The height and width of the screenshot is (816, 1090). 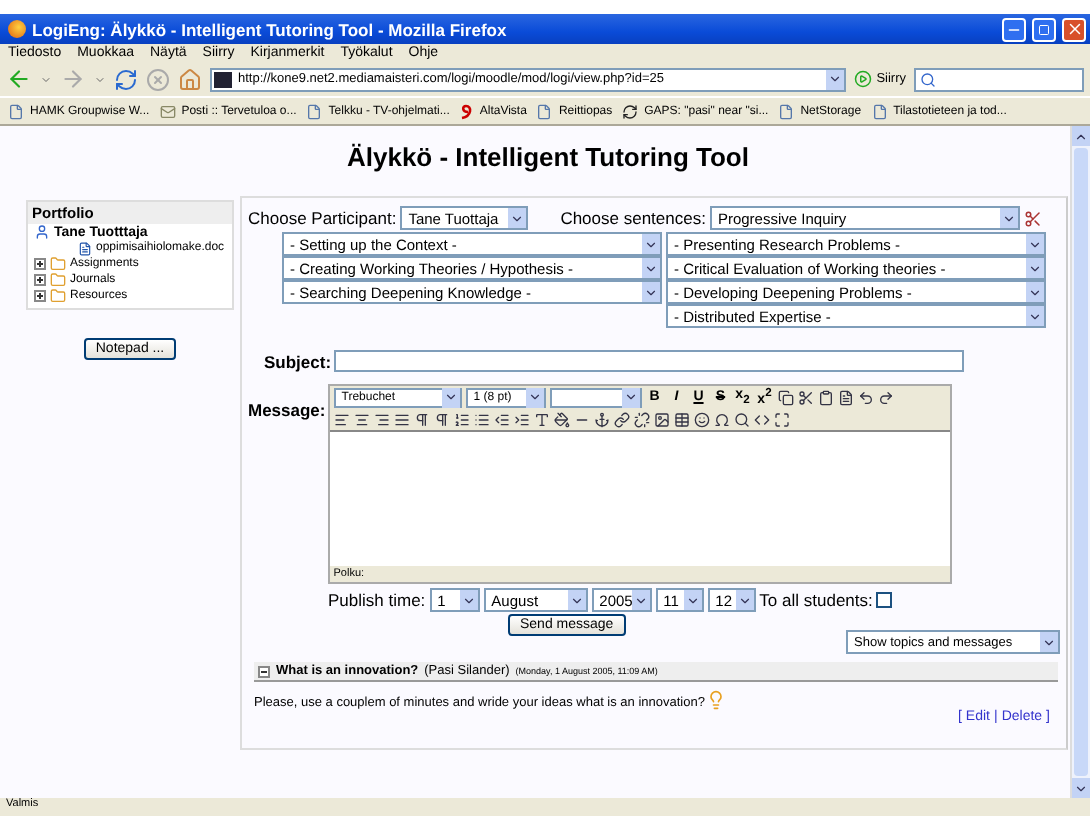 What do you see at coordinates (621, 419) in the screenshot?
I see `link-icon` at bounding box center [621, 419].